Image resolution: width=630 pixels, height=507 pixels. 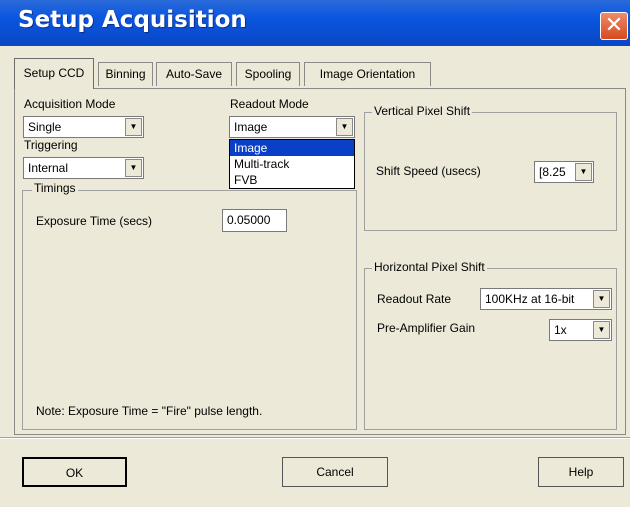 I want to click on close-icon: ✕, so click(x=614, y=26).